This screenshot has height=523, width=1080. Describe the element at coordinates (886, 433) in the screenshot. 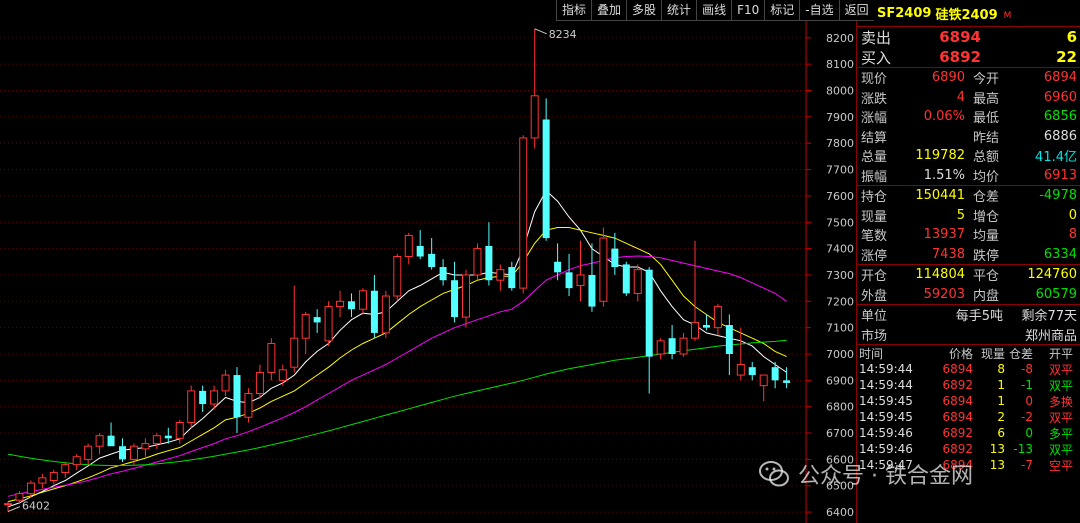

I see `tick-time: 14:59:46` at that location.